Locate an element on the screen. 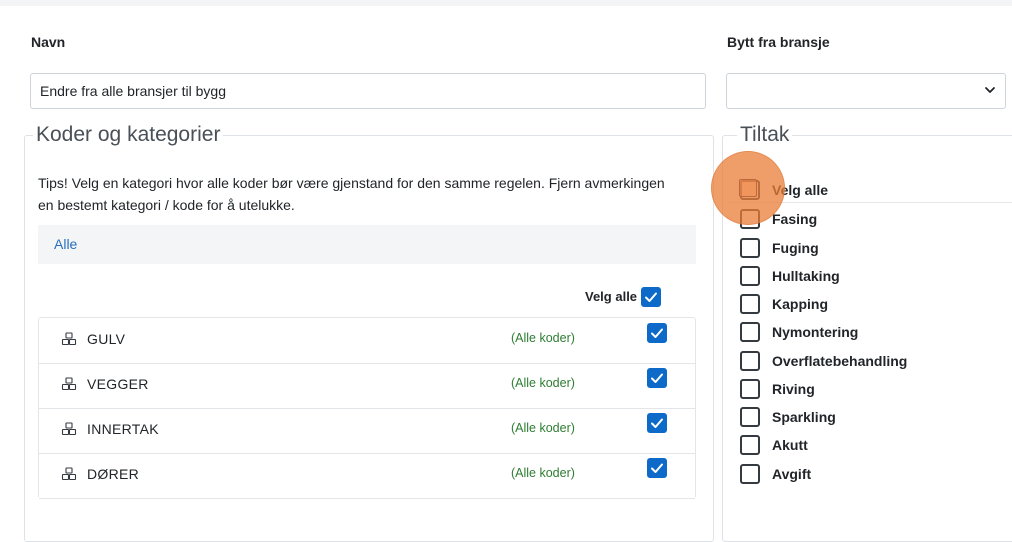 The image size is (1012, 542). name-label: Navn is located at coordinates (48, 42).